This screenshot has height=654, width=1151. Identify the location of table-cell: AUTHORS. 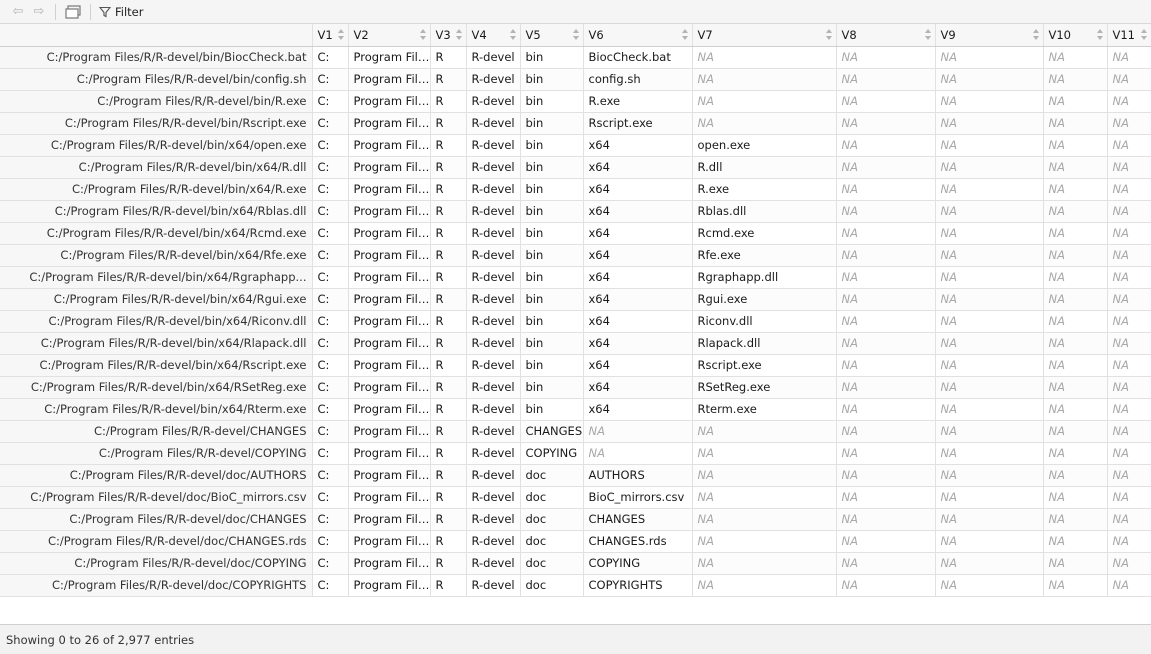
(638, 475).